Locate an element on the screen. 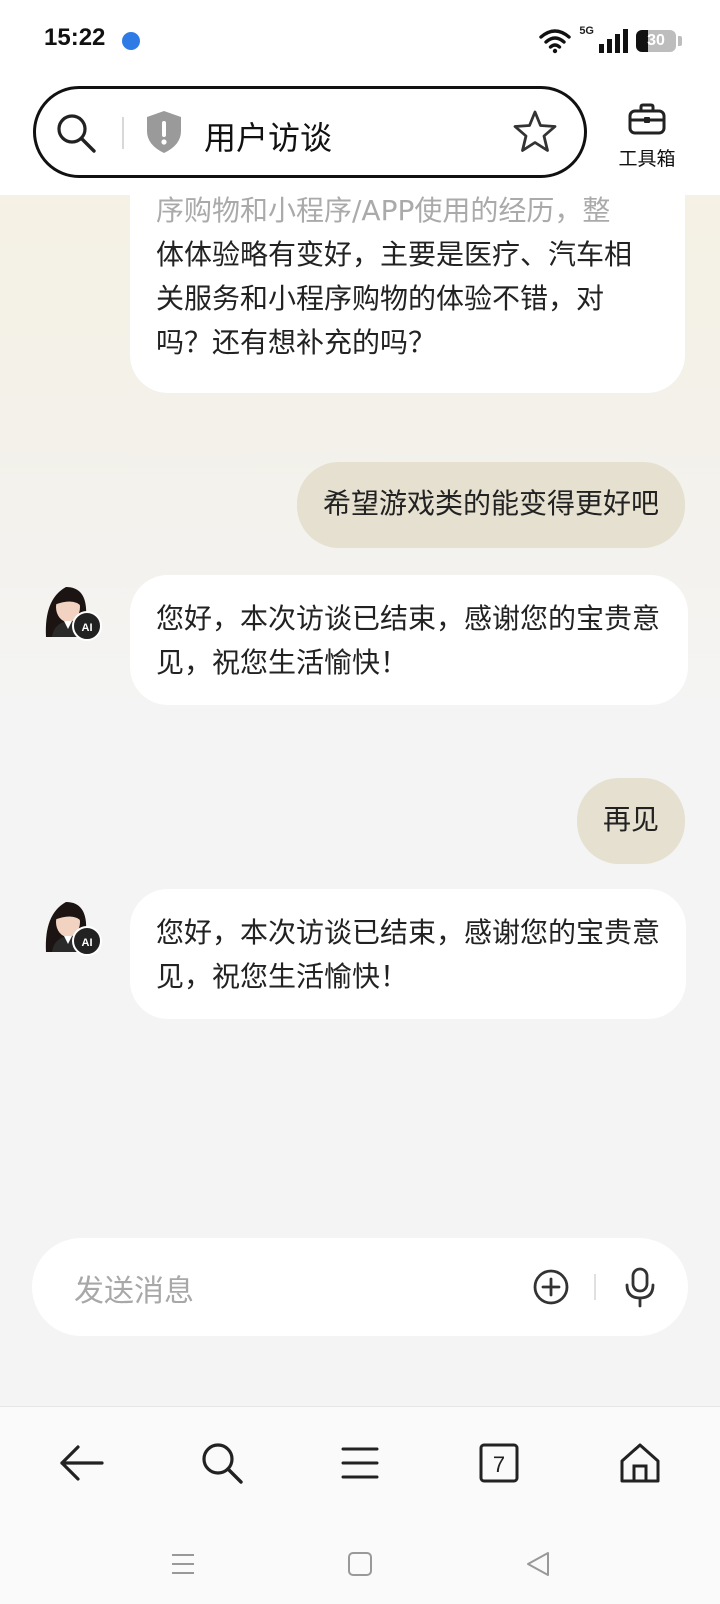  tabs-count: 7 is located at coordinates (499, 1464).